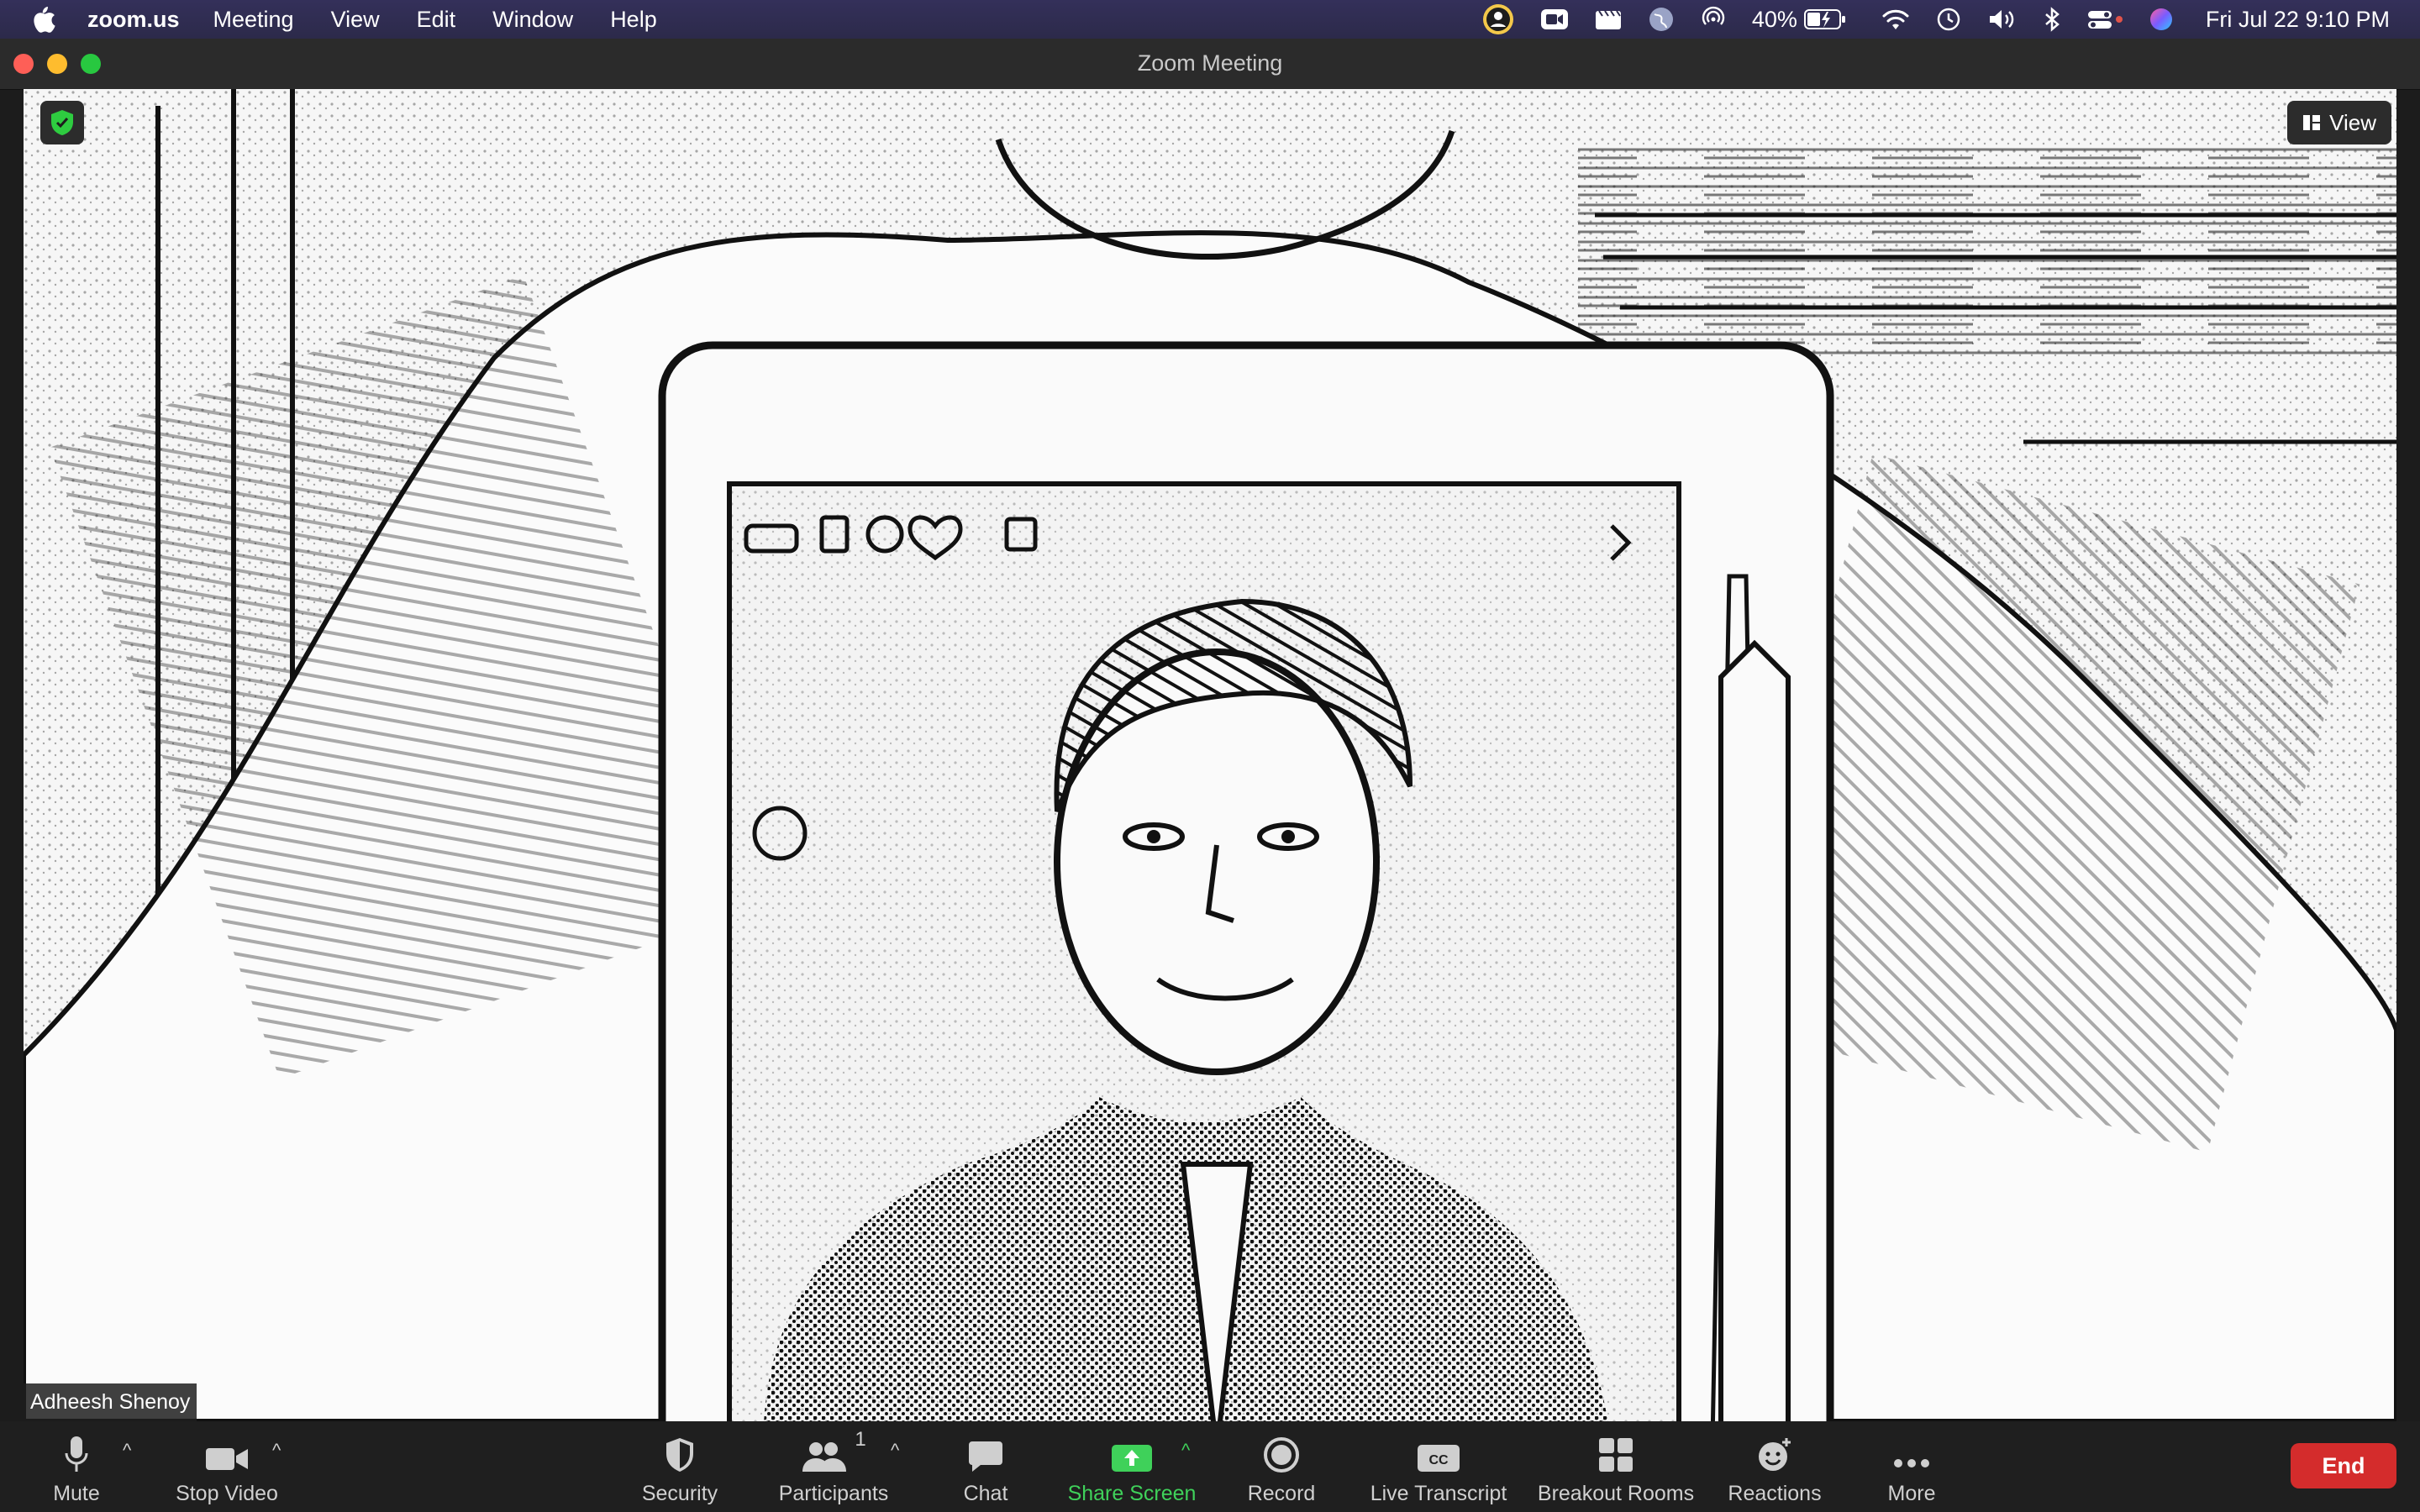 The image size is (2420, 1512). Describe the element at coordinates (2161, 19) in the screenshot. I see `siri-icon` at that location.